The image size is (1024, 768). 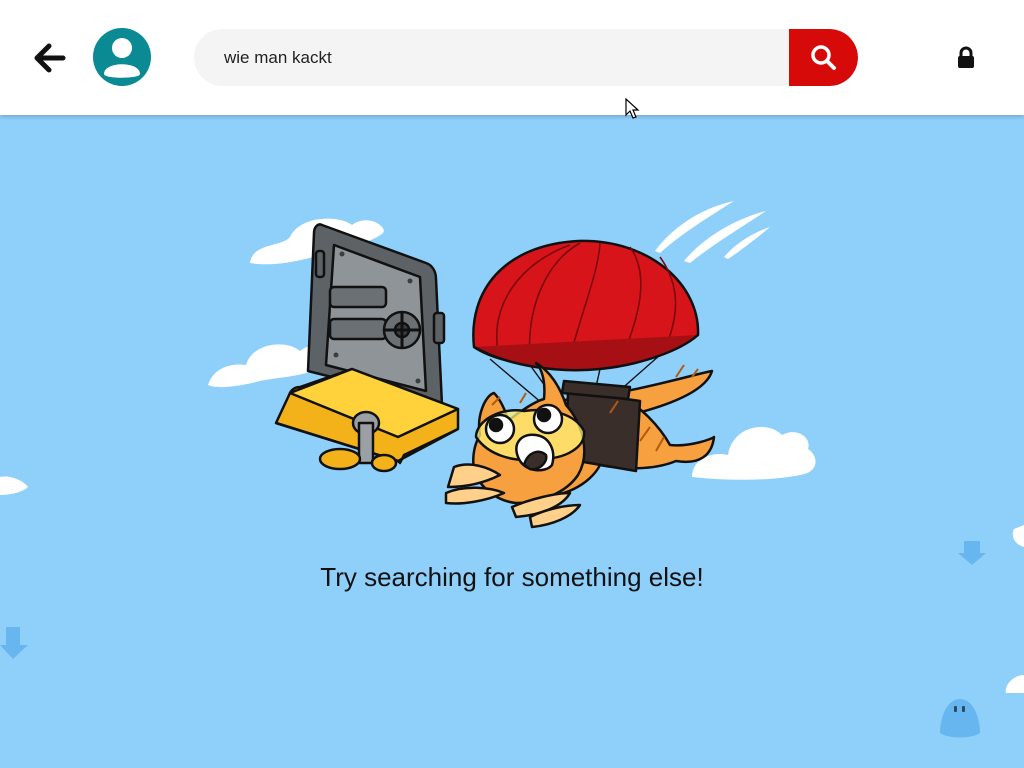 I want to click on mouse-pointer-icon, so click(x=632, y=108).